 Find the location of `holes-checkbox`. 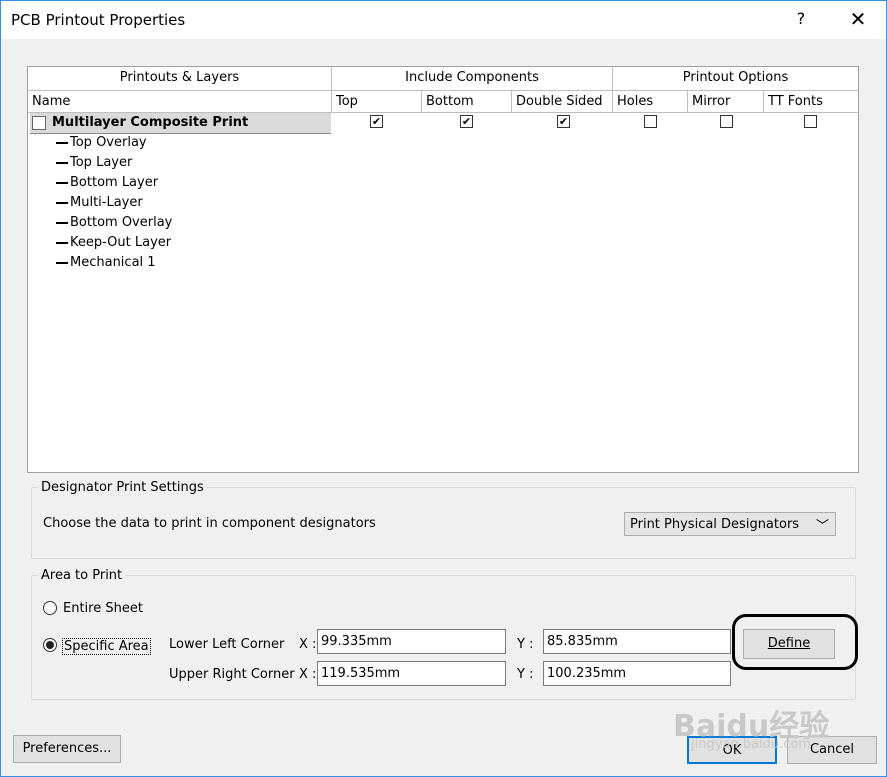

holes-checkbox is located at coordinates (650, 121).